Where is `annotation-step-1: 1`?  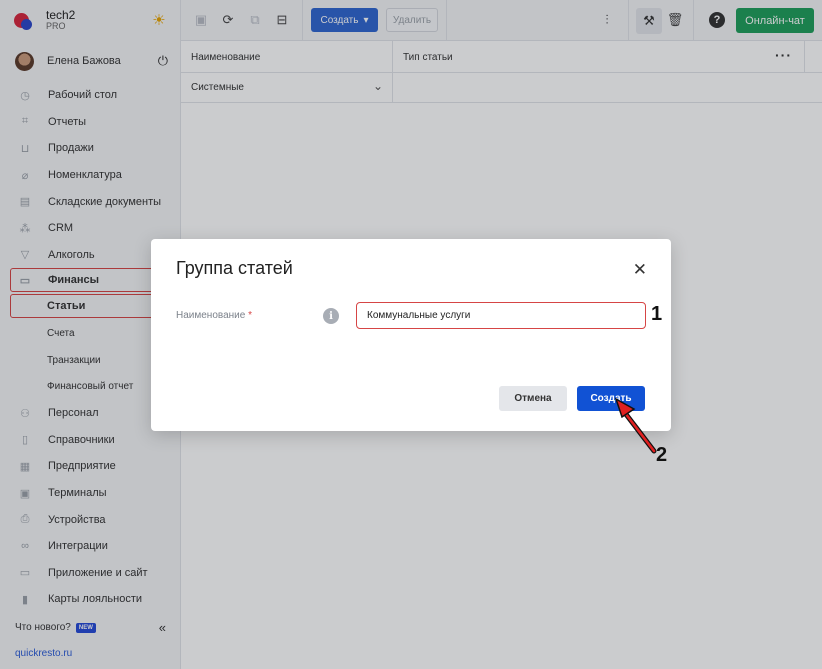
annotation-step-1: 1 is located at coordinates (657, 314).